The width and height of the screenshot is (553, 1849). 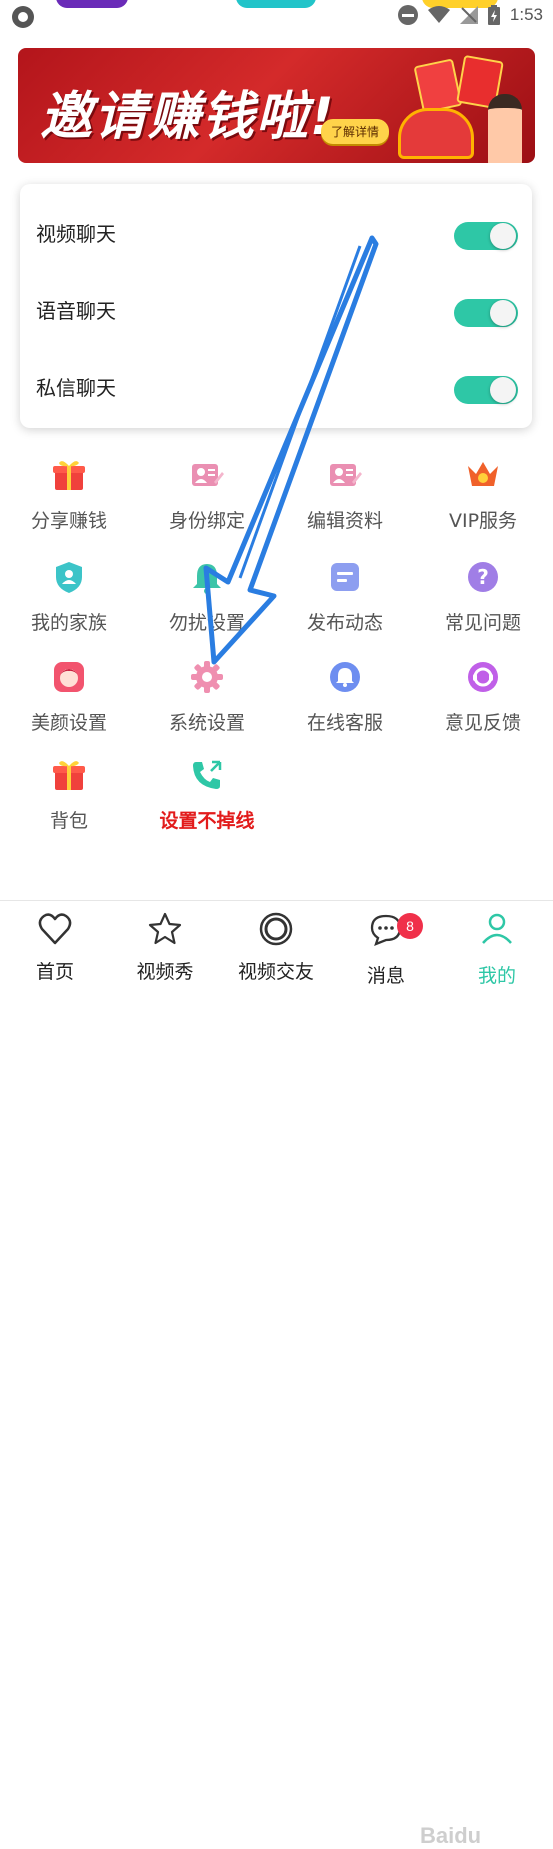 I want to click on gift-icon, so click(x=69, y=475).